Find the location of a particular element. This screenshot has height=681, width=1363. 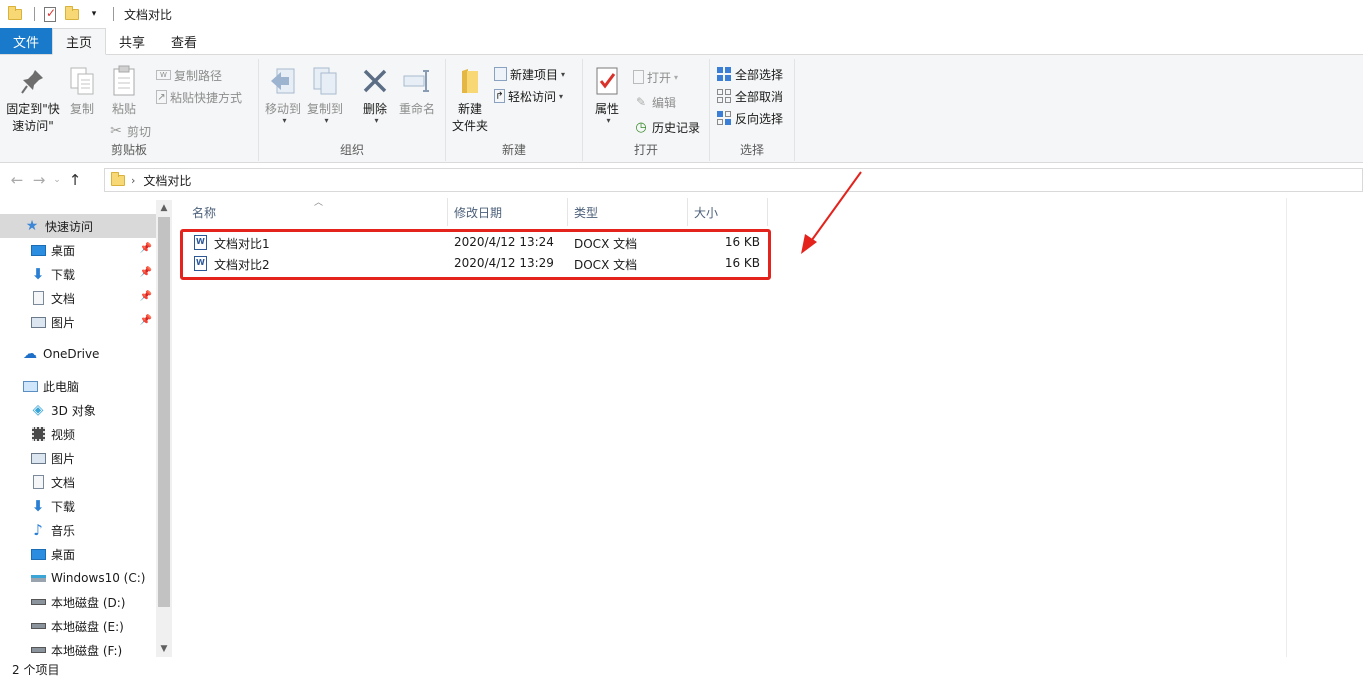

edit-button: ✎ 编辑 is located at coordinates (654, 102).